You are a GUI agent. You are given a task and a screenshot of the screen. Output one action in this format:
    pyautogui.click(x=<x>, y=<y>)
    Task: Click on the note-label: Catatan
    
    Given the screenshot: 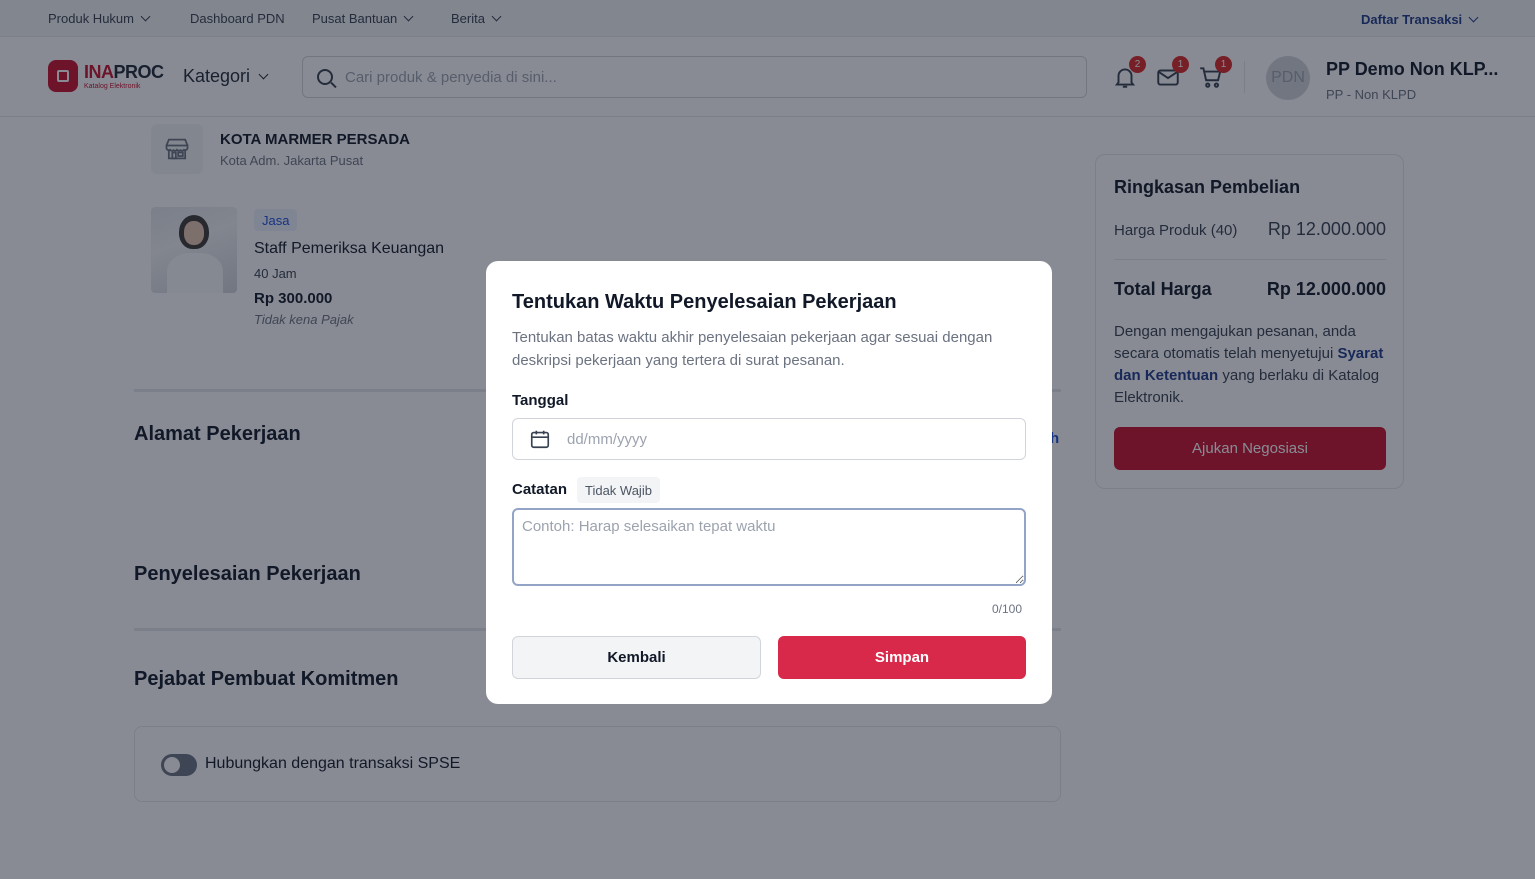 What is the action you would take?
    pyautogui.click(x=540, y=489)
    